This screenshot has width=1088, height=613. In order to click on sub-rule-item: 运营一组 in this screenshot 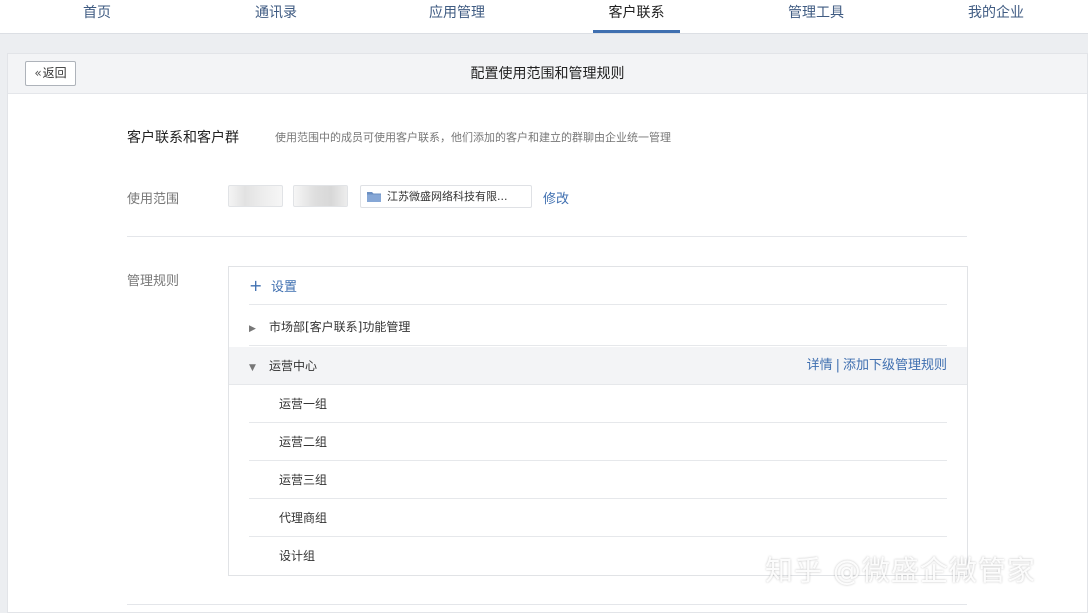, I will do `click(598, 404)`.